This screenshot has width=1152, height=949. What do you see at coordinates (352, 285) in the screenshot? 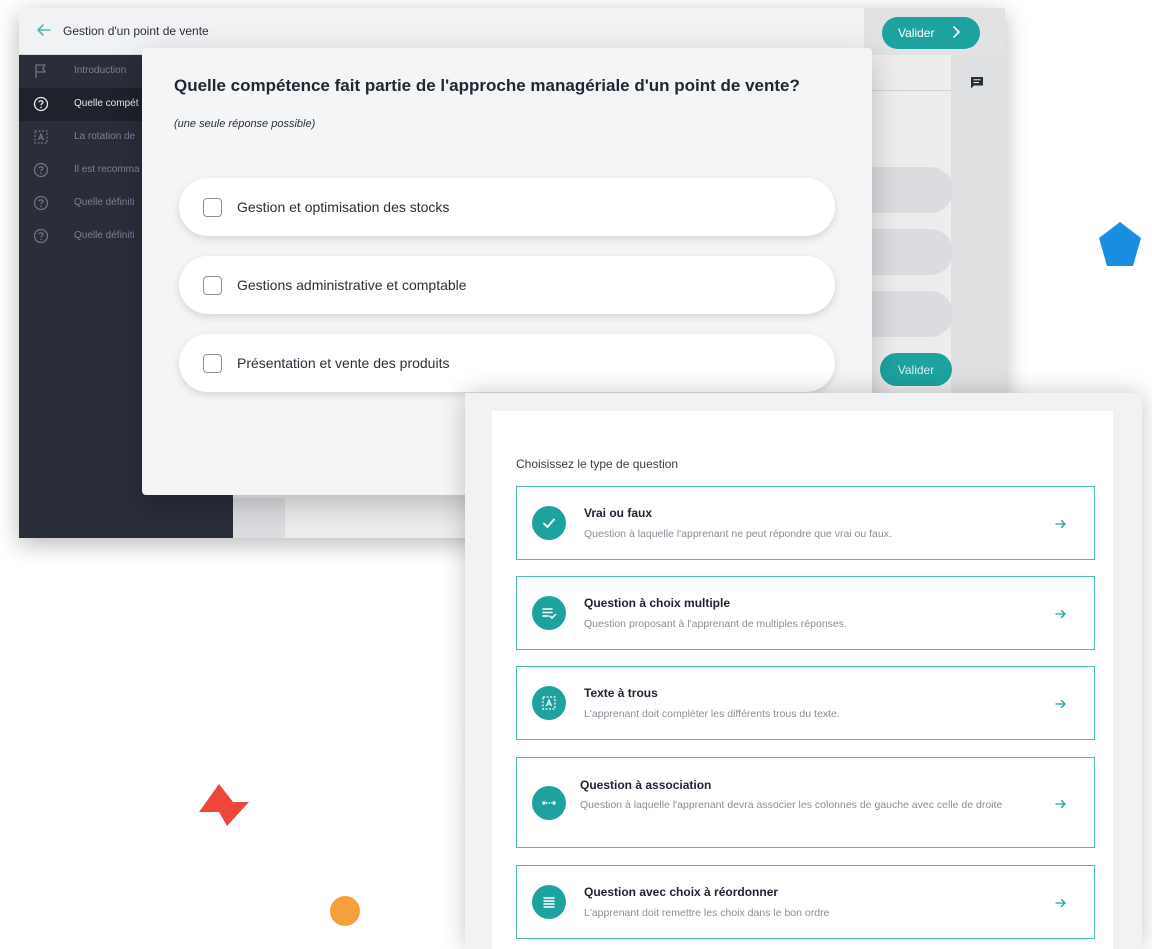
I see `answer-label: Gestions administrative et comptable` at bounding box center [352, 285].